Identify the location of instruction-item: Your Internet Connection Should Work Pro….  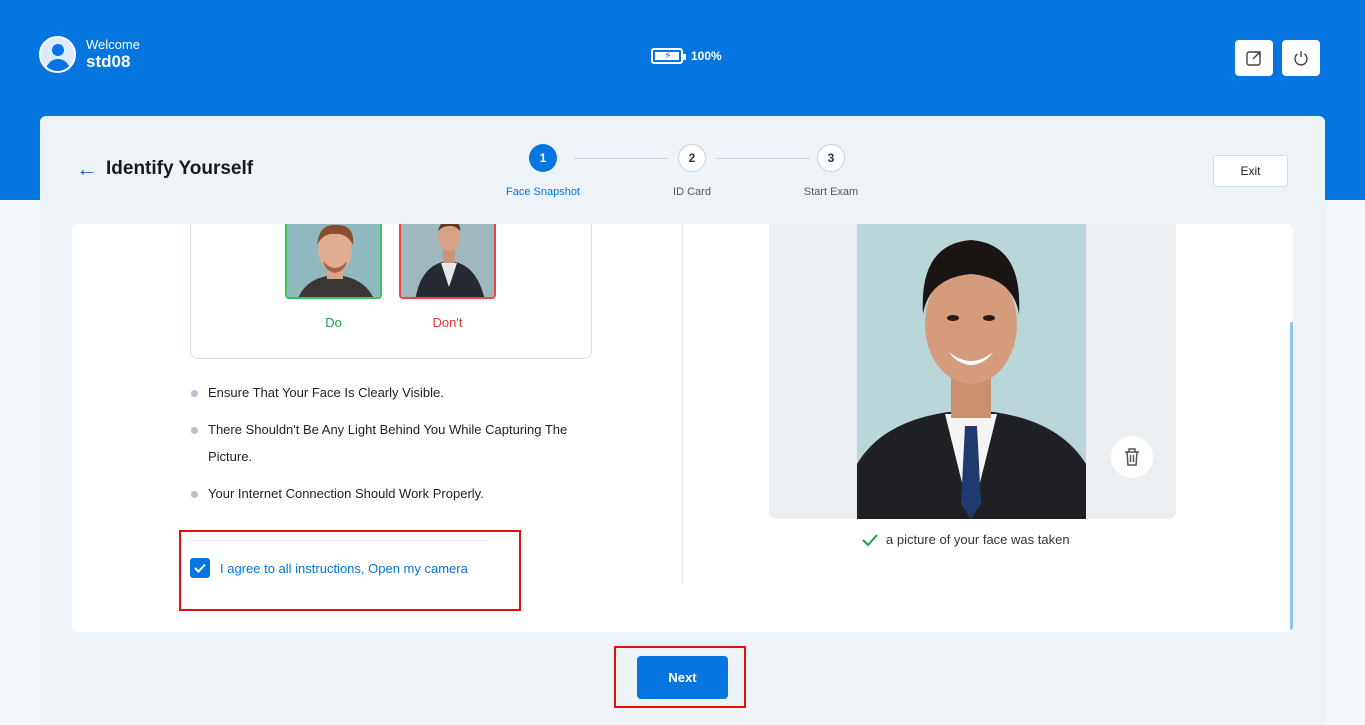
(390, 493).